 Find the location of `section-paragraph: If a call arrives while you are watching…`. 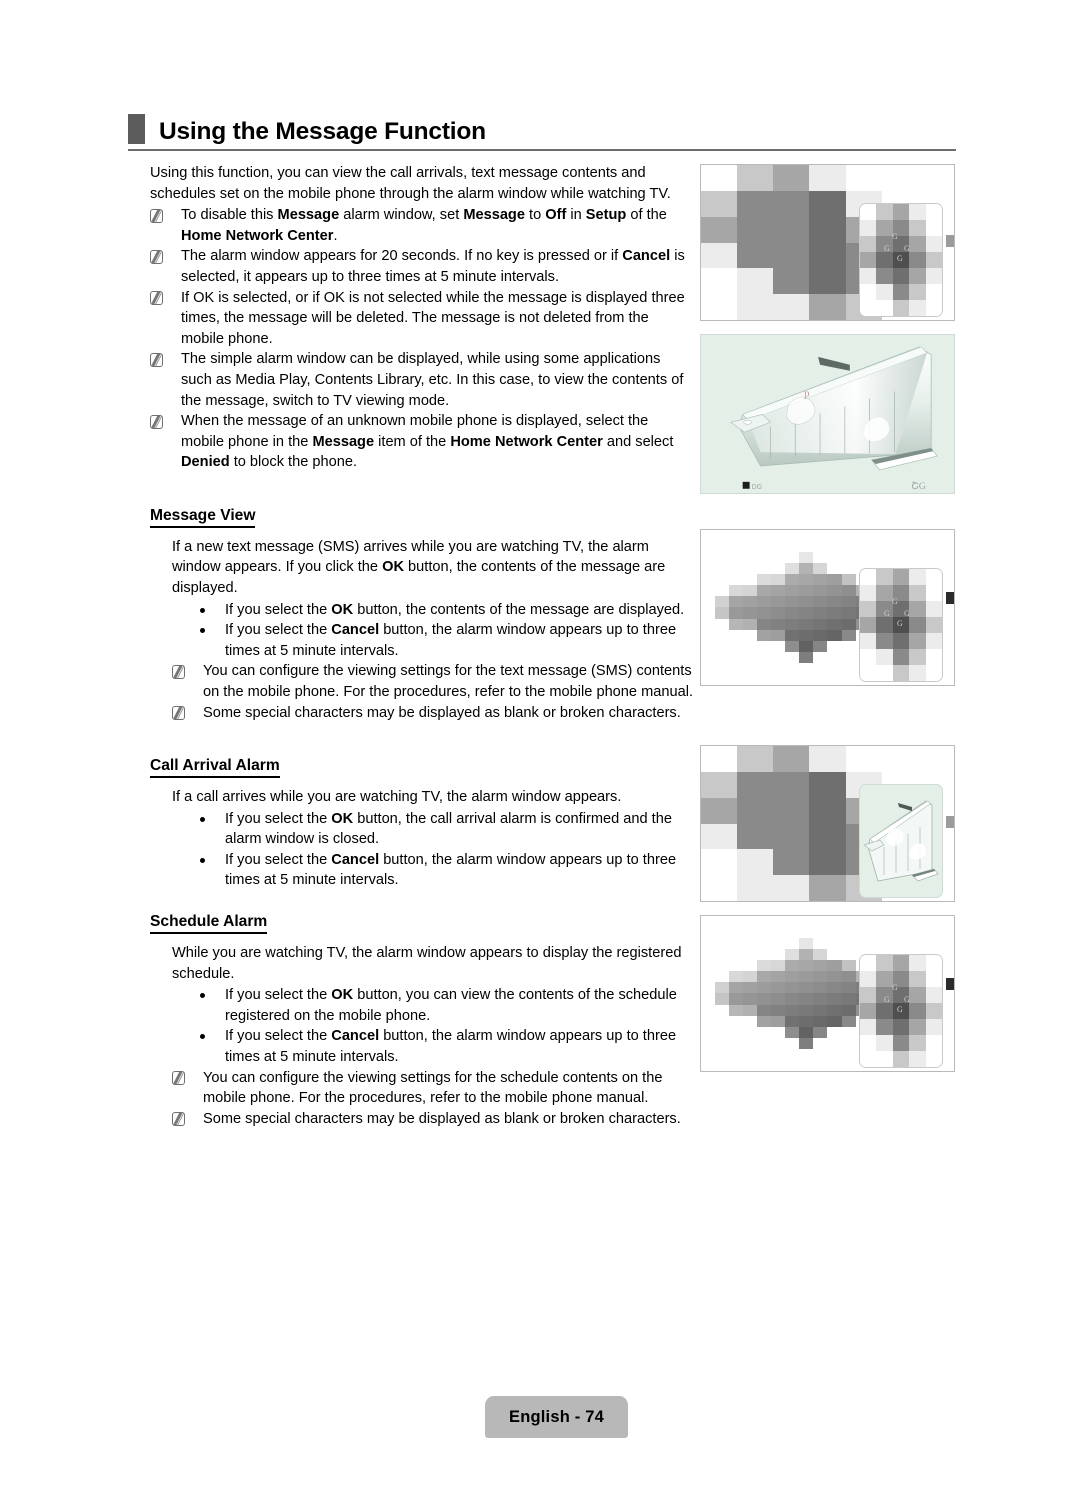

section-paragraph: If a call arrives while you are watching… is located at coordinates (397, 797).